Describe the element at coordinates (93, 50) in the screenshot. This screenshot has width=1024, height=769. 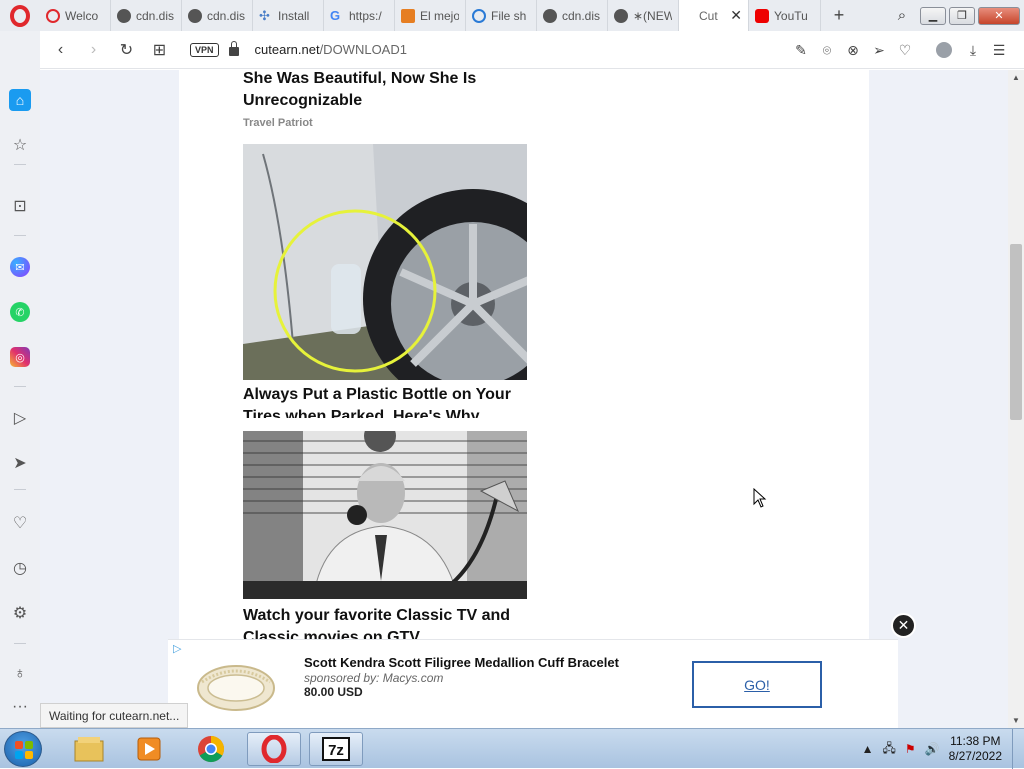
I see `forward-button: ›` at that location.